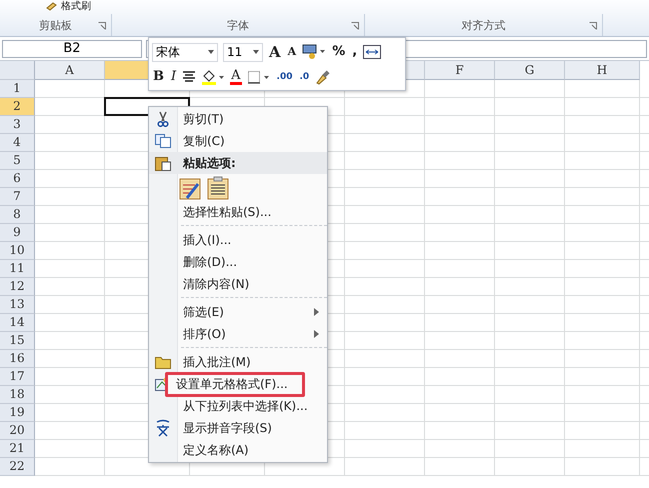 This screenshot has width=649, height=488. What do you see at coordinates (209, 163) in the screenshot?
I see `paste-options-heading: 粘贴选项:` at bounding box center [209, 163].